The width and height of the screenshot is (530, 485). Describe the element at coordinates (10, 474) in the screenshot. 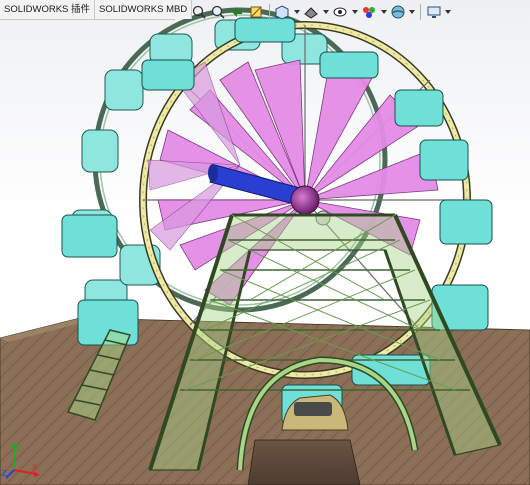

I see `z-axis-arrow` at that location.